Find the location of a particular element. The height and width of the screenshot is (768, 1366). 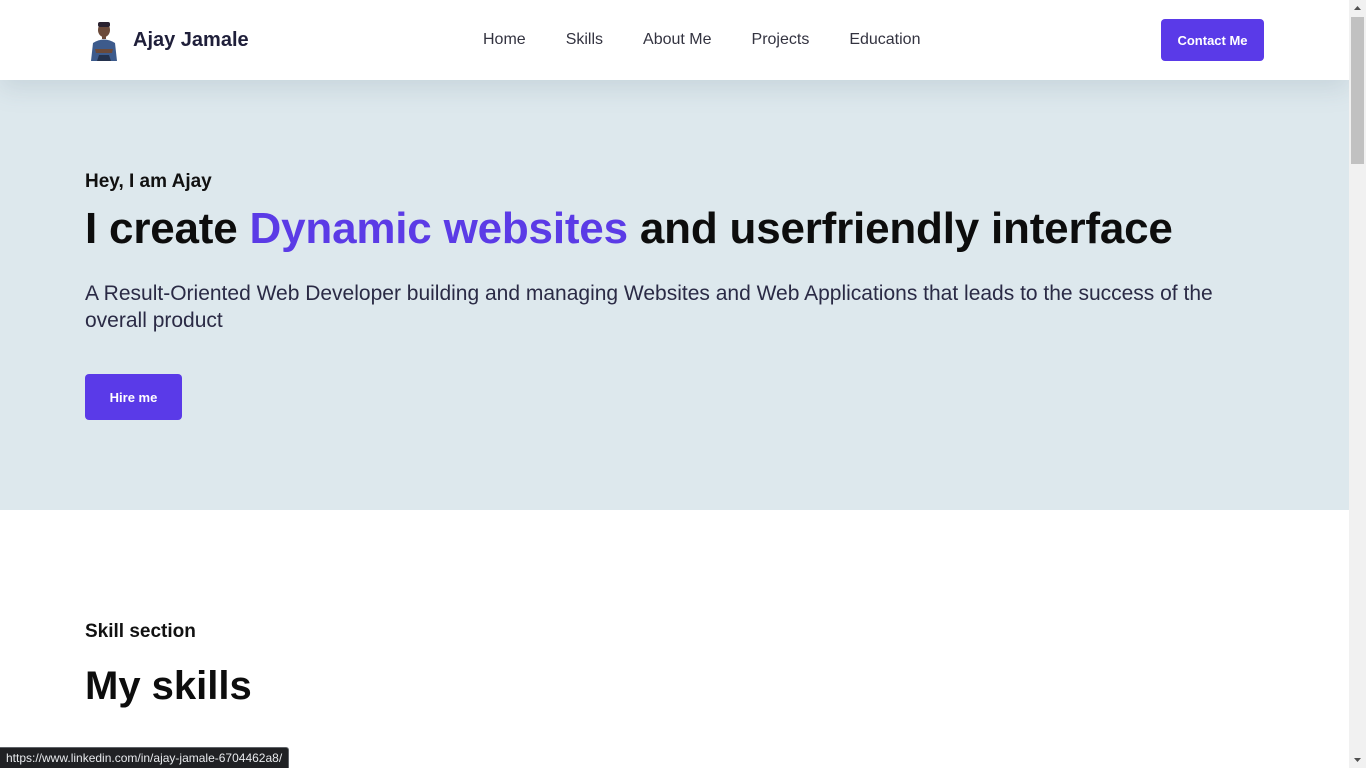

vertical-scrollbar is located at coordinates (1357, 384).